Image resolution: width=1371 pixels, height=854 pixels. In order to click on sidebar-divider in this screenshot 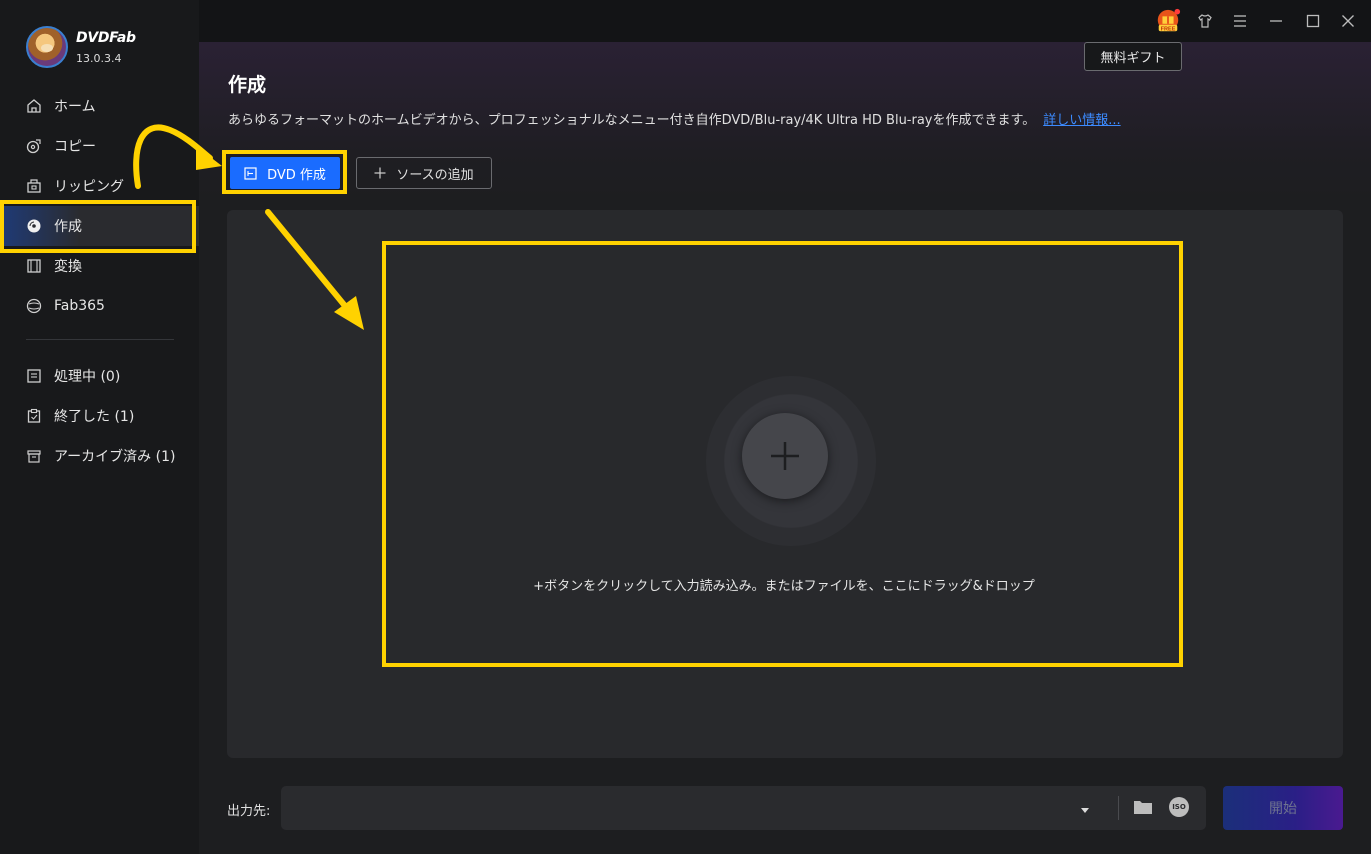, I will do `click(100, 339)`.